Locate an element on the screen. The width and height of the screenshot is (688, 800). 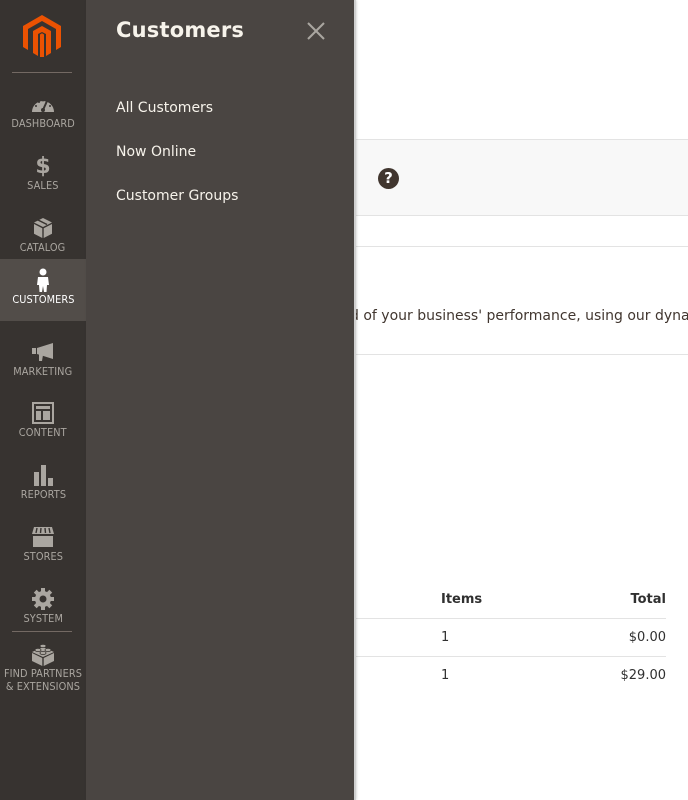
close-icon is located at coordinates (316, 31).